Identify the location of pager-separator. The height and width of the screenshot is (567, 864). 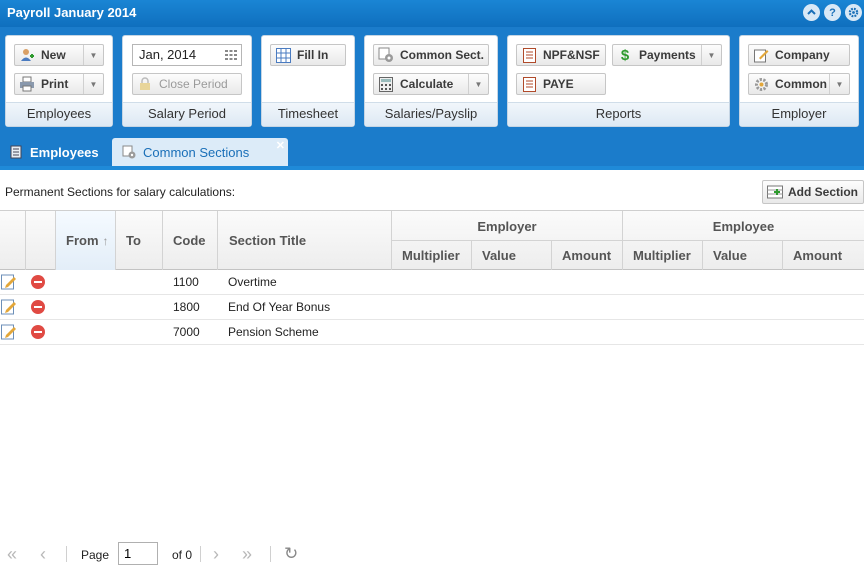
(66, 554).